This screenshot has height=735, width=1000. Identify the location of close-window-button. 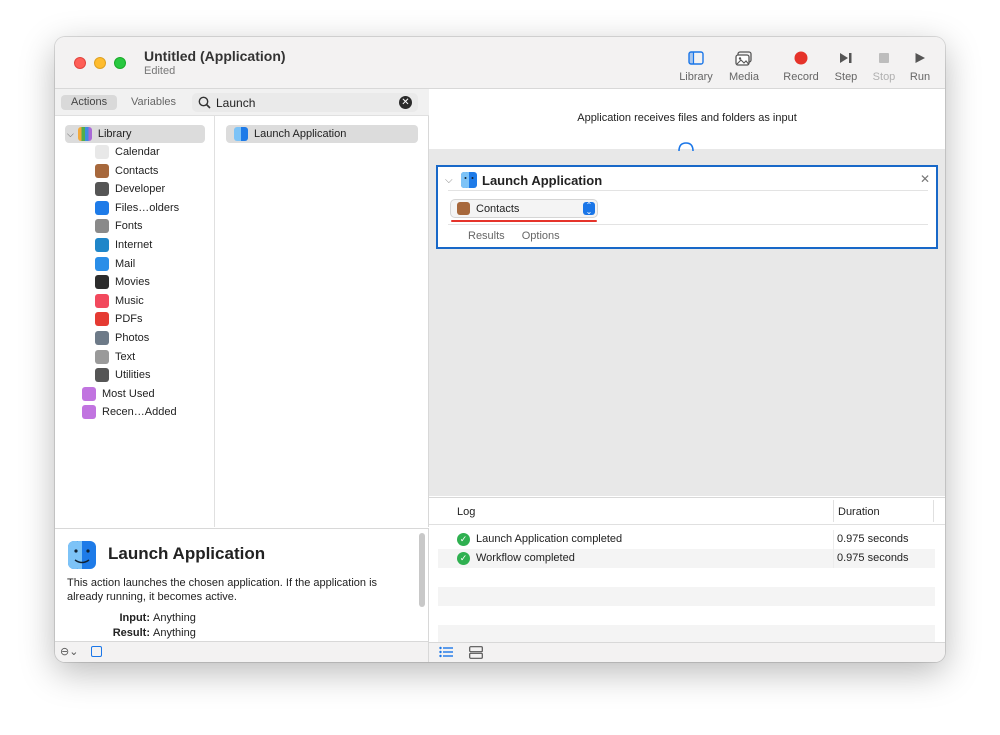
(80, 63).